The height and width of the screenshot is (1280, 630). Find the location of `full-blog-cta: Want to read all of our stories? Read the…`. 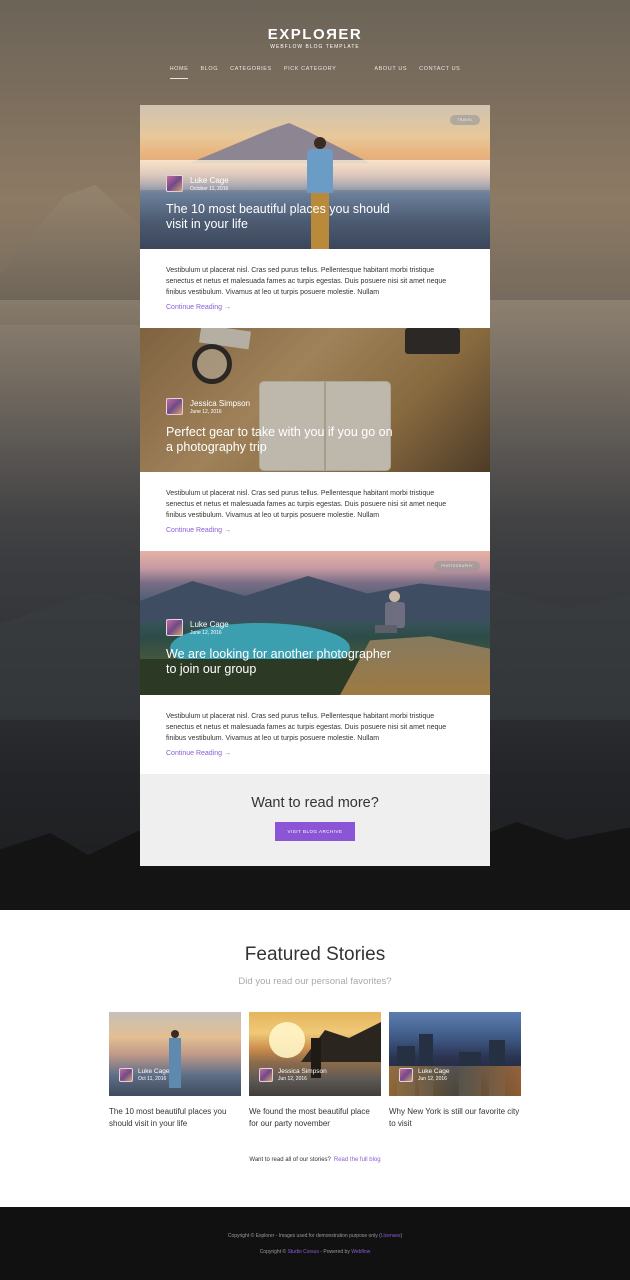

full-blog-cta: Want to read all of our stories? Read the… is located at coordinates (315, 1160).